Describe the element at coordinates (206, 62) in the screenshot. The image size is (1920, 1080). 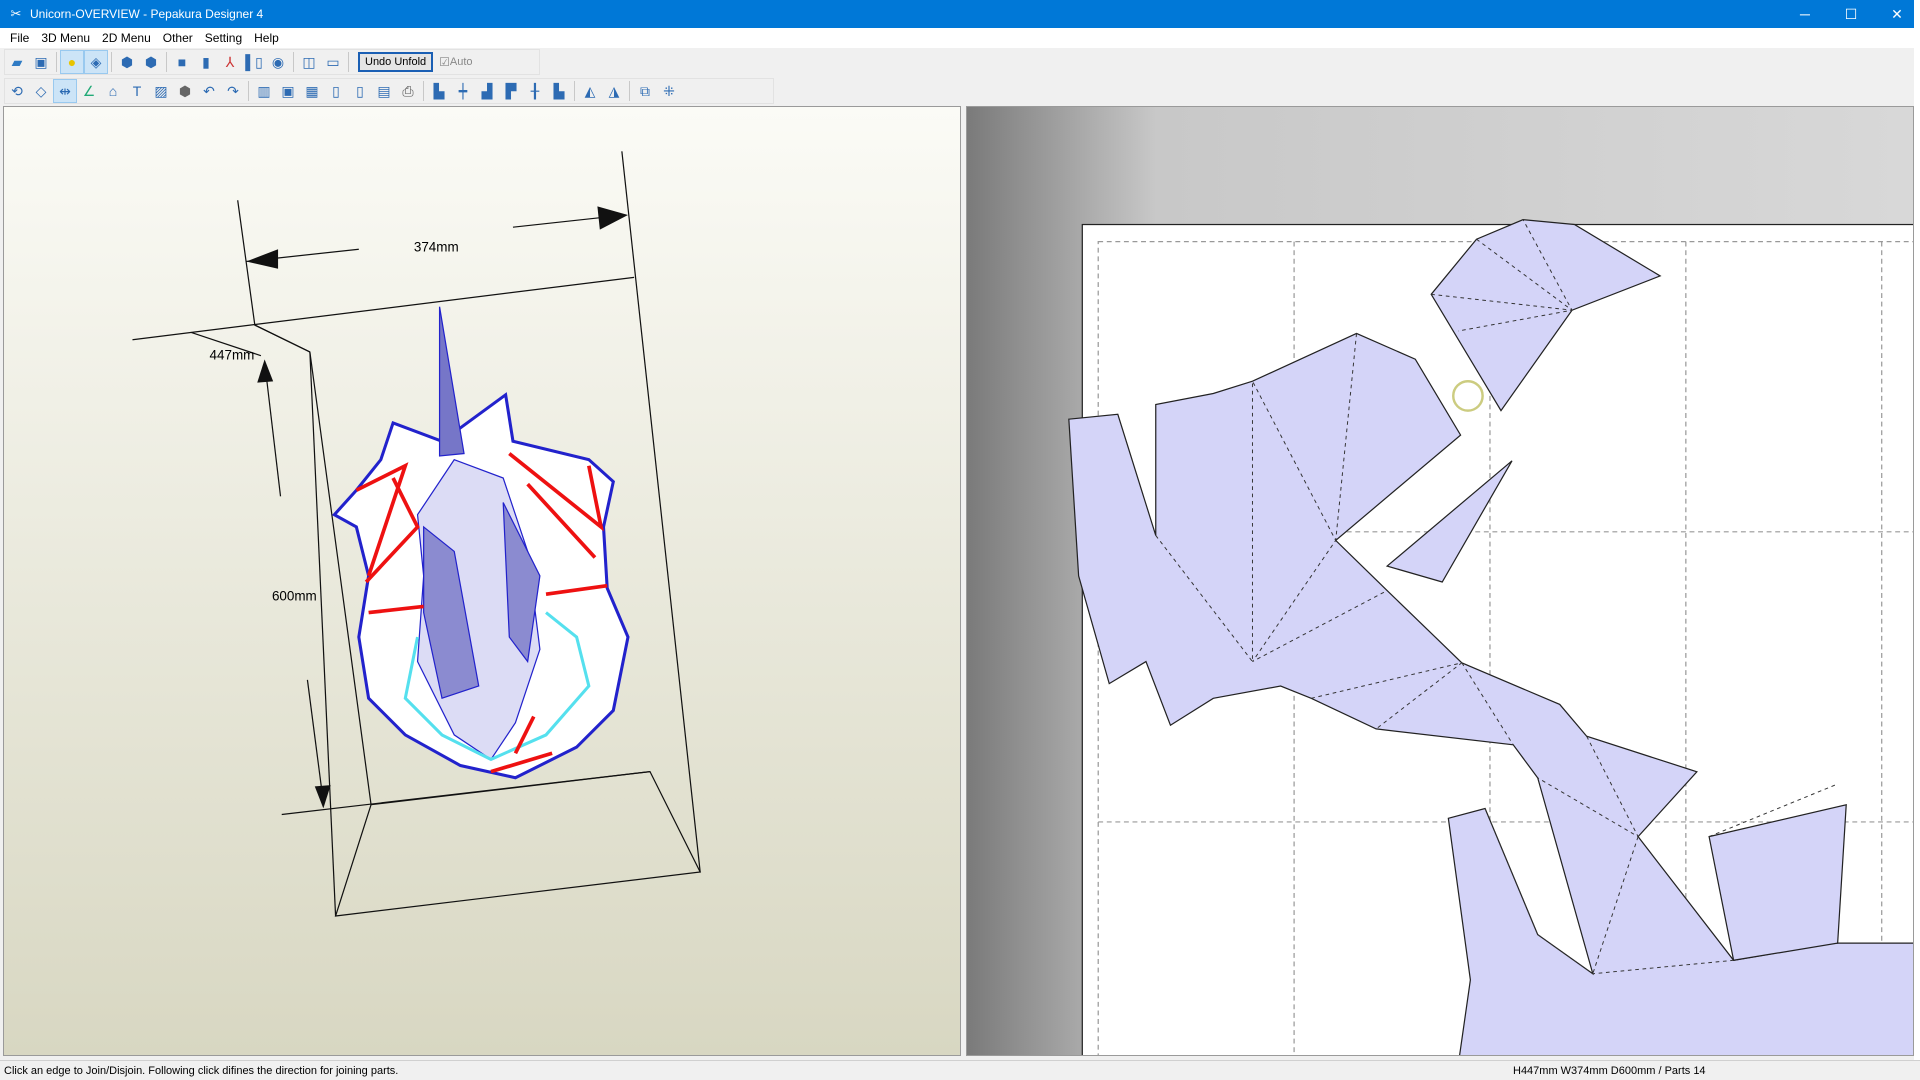
I see `cylinder-icon: ▮` at that location.